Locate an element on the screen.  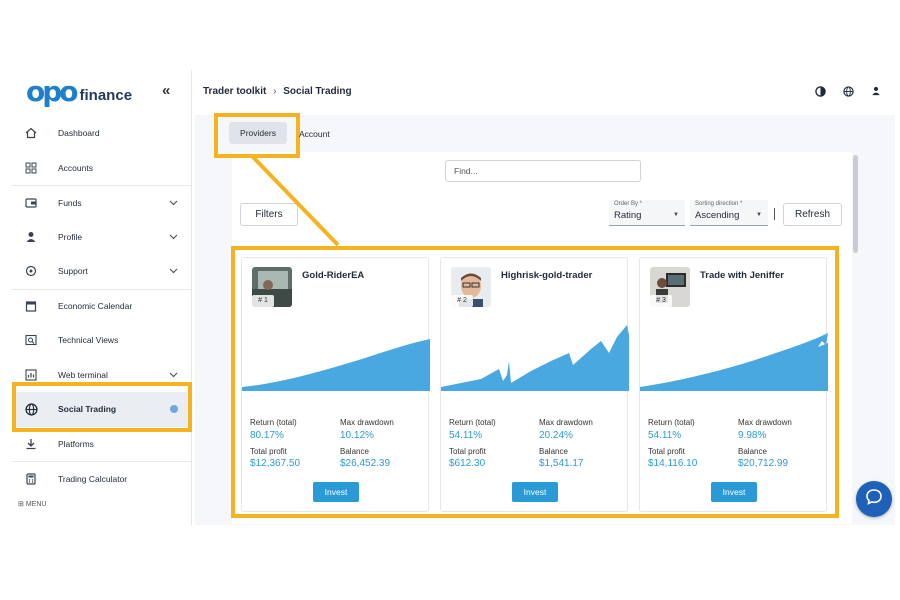
download-icon is located at coordinates (31, 444).